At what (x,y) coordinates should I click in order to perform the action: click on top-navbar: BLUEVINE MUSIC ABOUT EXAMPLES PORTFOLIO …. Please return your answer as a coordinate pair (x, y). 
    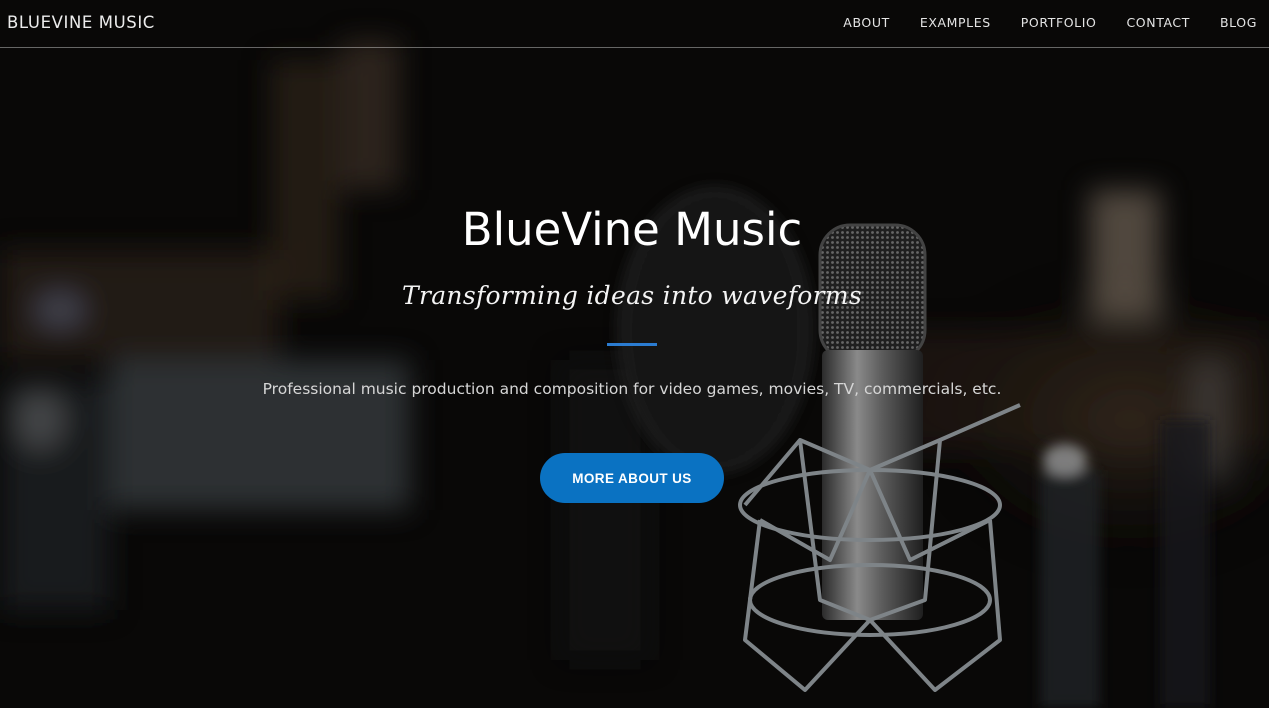
    Looking at the image, I should click on (634, 24).